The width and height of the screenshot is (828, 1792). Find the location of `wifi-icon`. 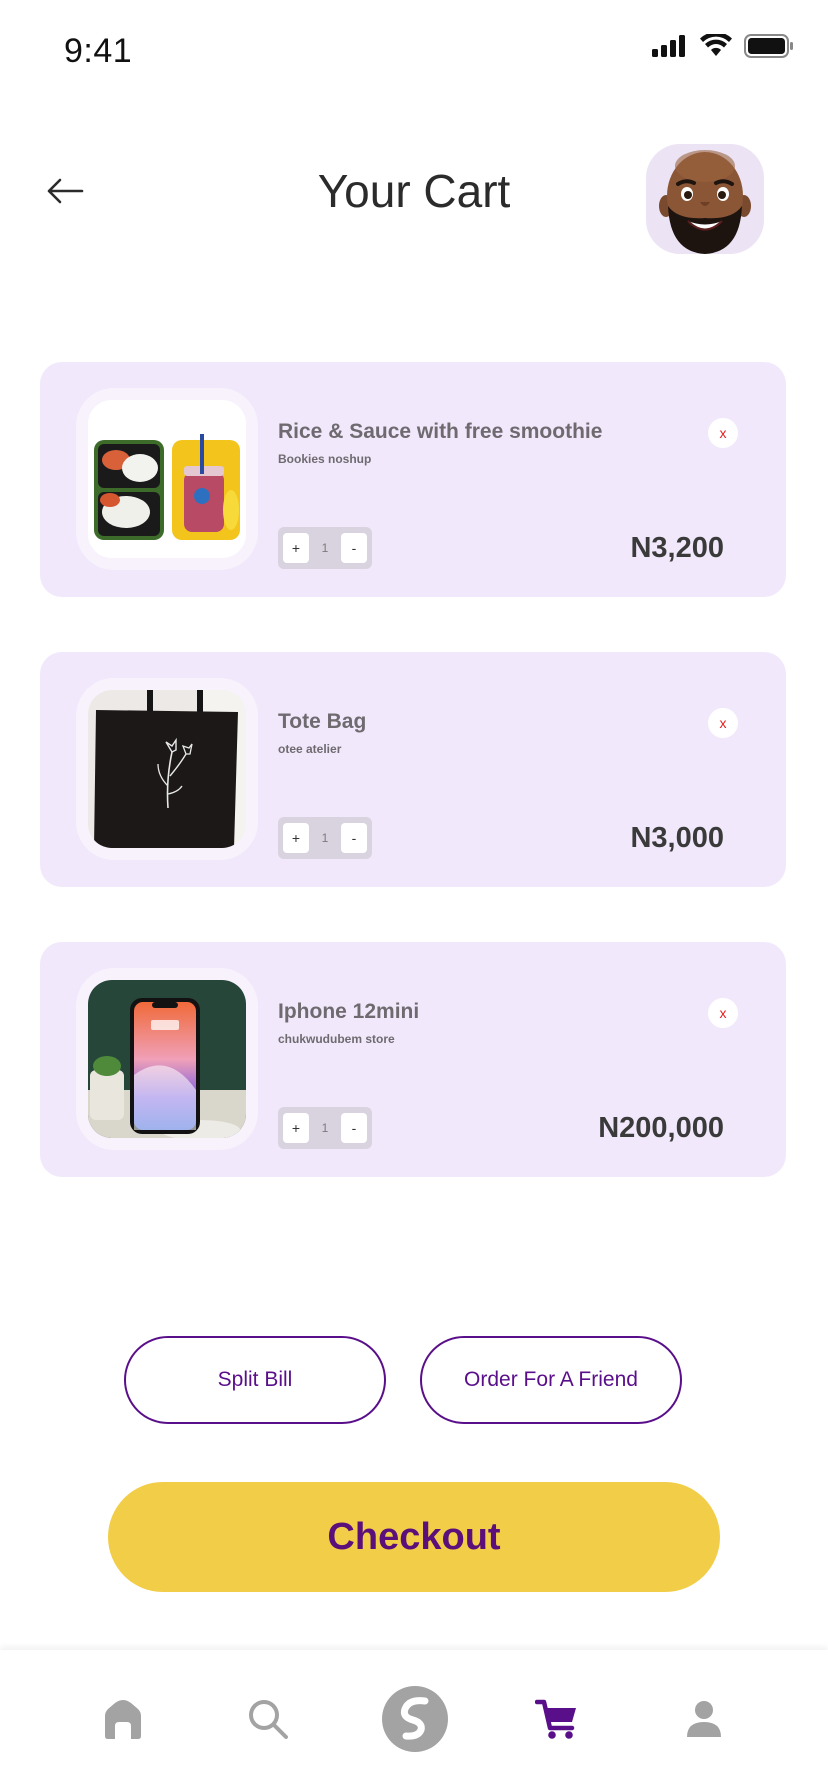

wifi-icon is located at coordinates (716, 45).